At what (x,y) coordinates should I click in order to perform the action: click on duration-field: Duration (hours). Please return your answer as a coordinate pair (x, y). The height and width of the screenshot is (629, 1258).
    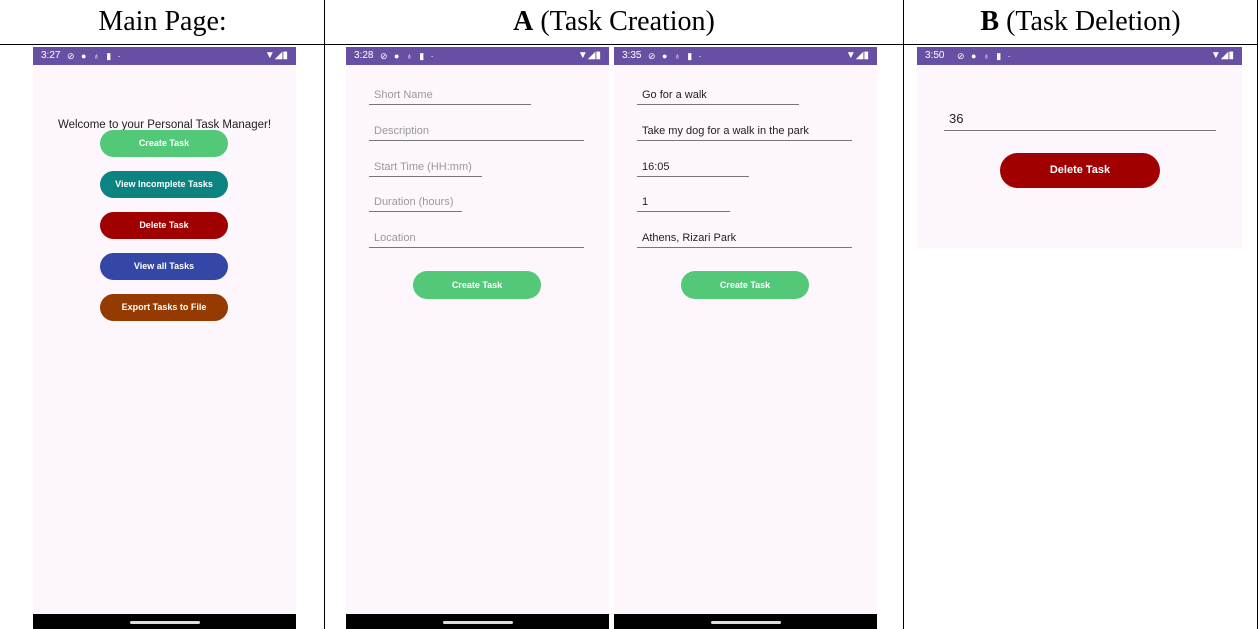
    Looking at the image, I should click on (415, 203).